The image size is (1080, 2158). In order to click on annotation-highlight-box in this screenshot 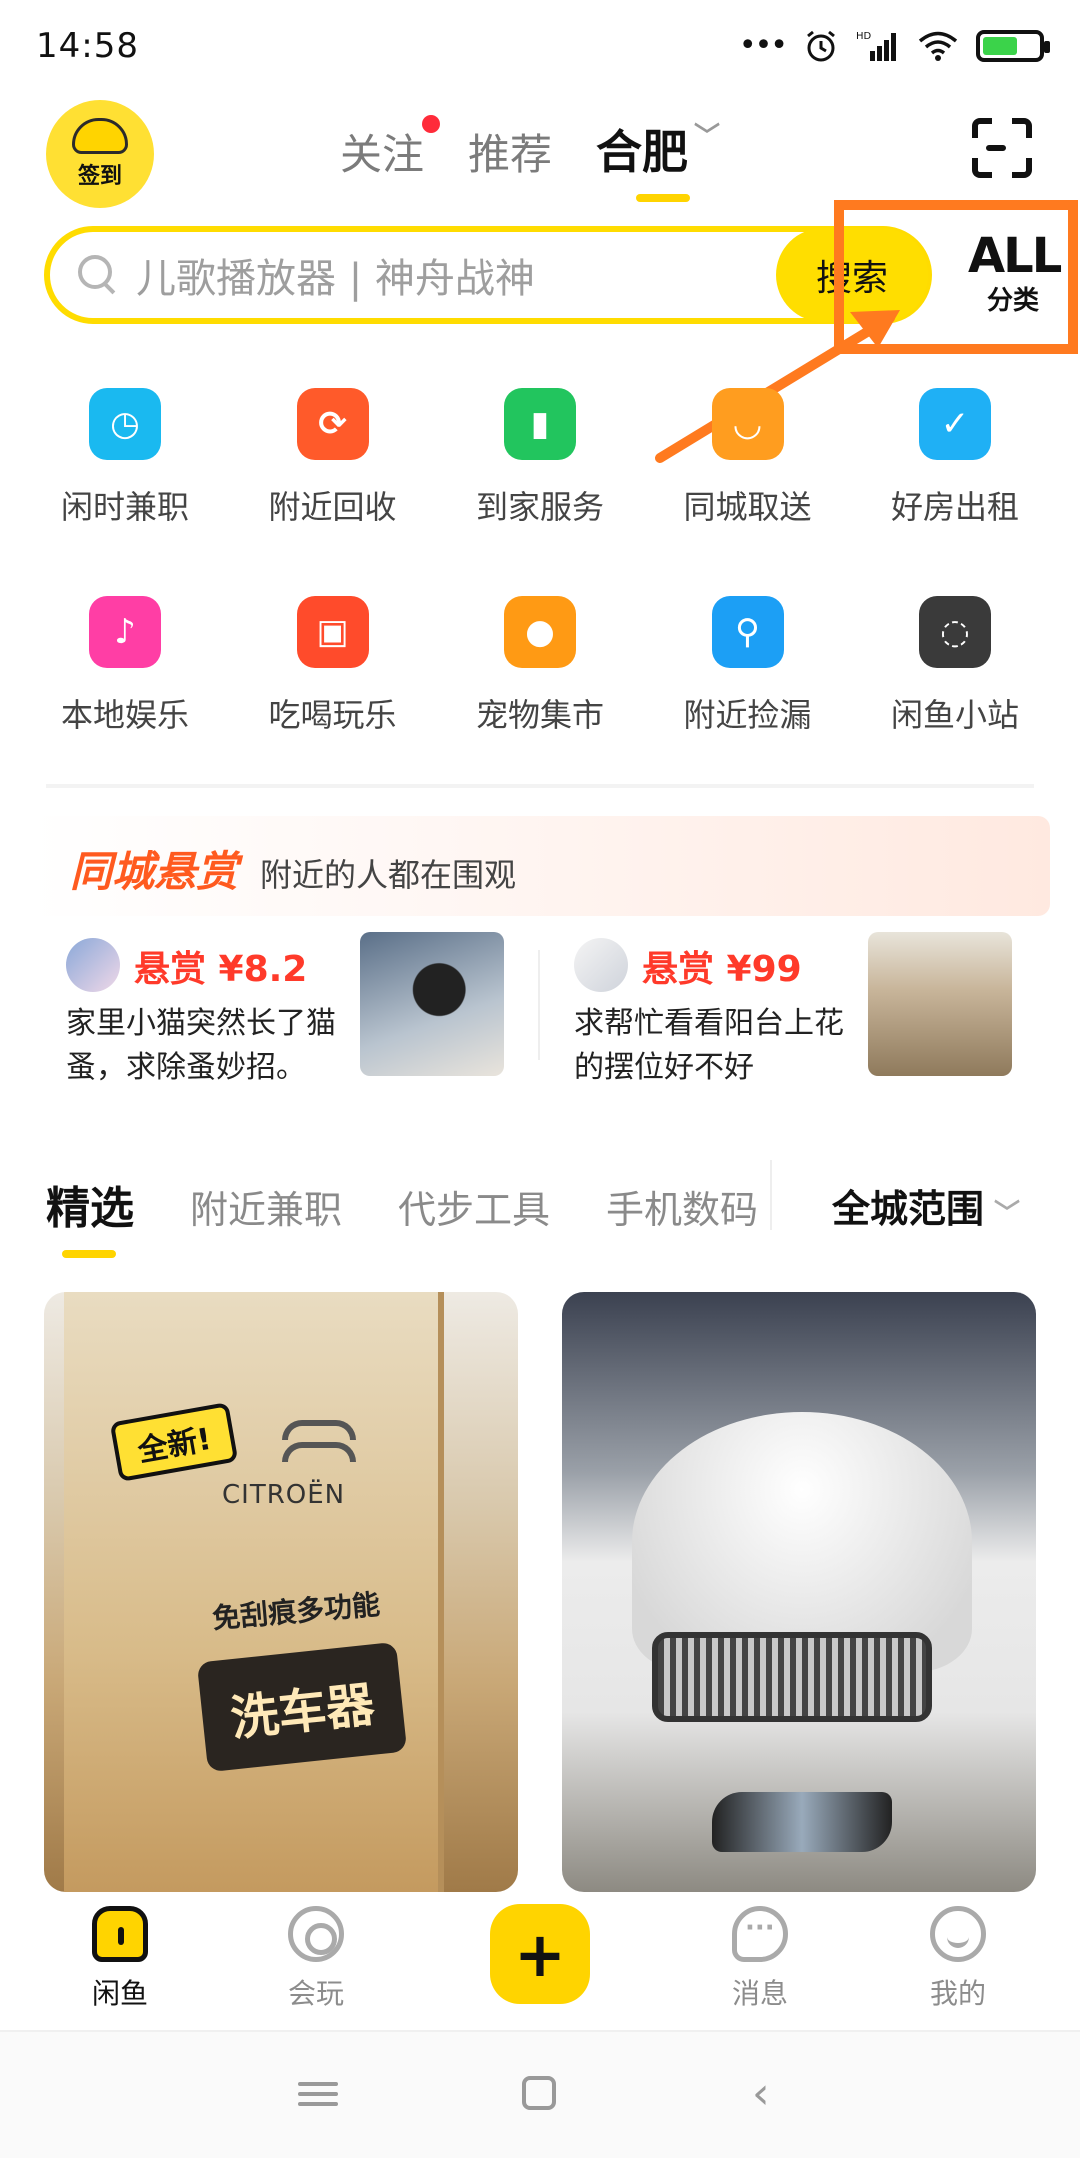, I will do `click(956, 277)`.